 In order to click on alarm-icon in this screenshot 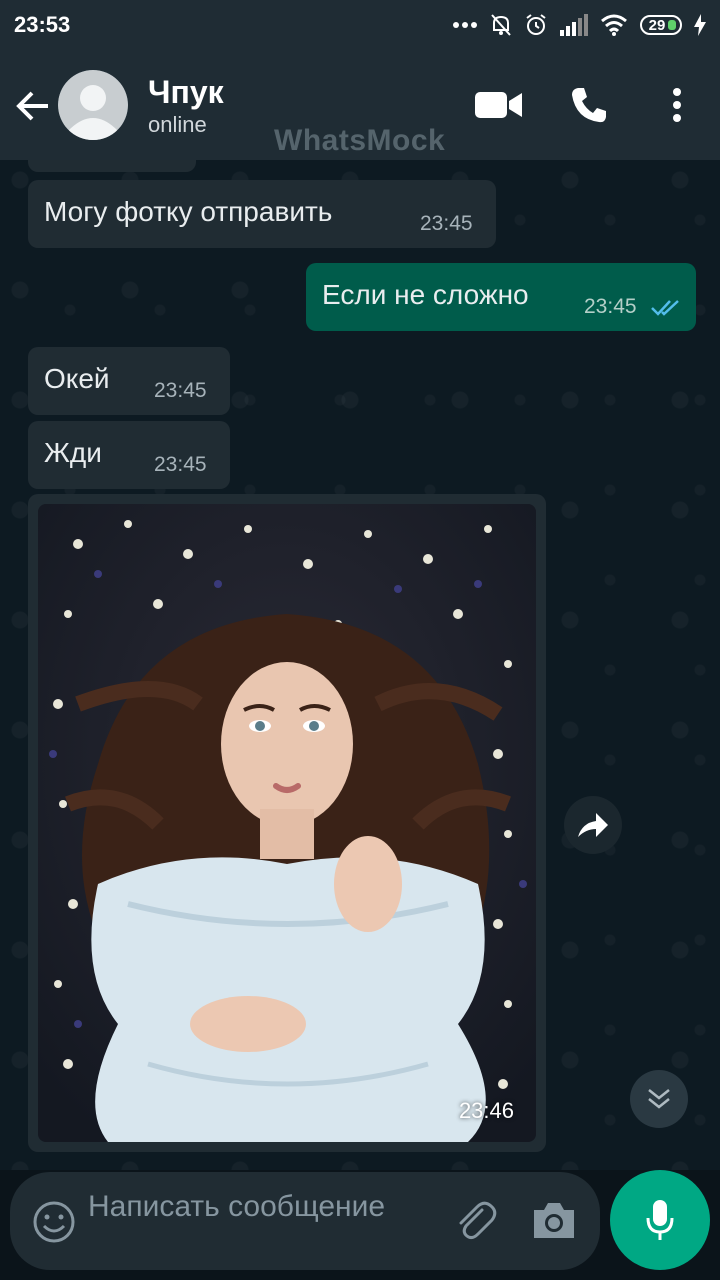, I will do `click(536, 25)`.